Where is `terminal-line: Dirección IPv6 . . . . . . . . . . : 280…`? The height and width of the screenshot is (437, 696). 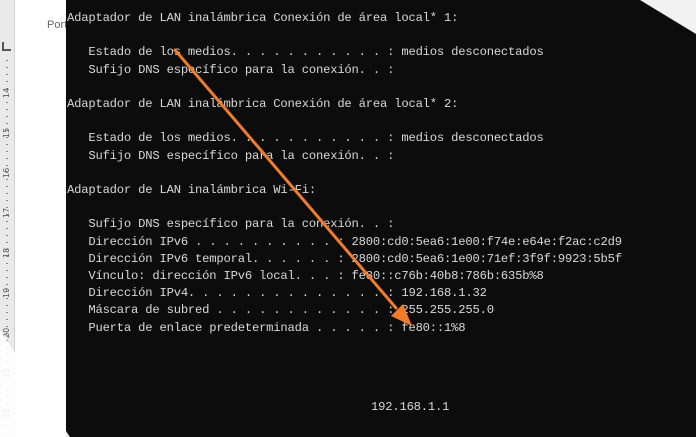 terminal-line: Dirección IPv6 . . . . . . . . . . : 280… is located at coordinates (344, 241).